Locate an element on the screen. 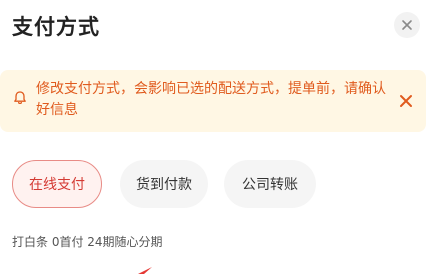 This screenshot has height=274, width=436. notice-text: 修改支付方式，会影响已选的配送方式，提单前，请确认好信息 is located at coordinates (211, 99).